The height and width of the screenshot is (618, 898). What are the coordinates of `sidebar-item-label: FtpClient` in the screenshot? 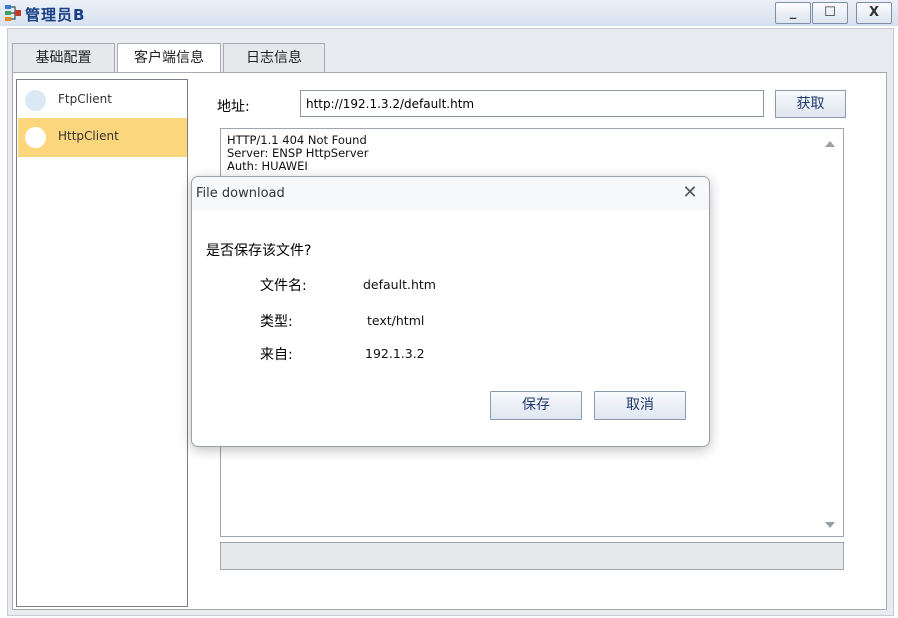 It's located at (85, 99).